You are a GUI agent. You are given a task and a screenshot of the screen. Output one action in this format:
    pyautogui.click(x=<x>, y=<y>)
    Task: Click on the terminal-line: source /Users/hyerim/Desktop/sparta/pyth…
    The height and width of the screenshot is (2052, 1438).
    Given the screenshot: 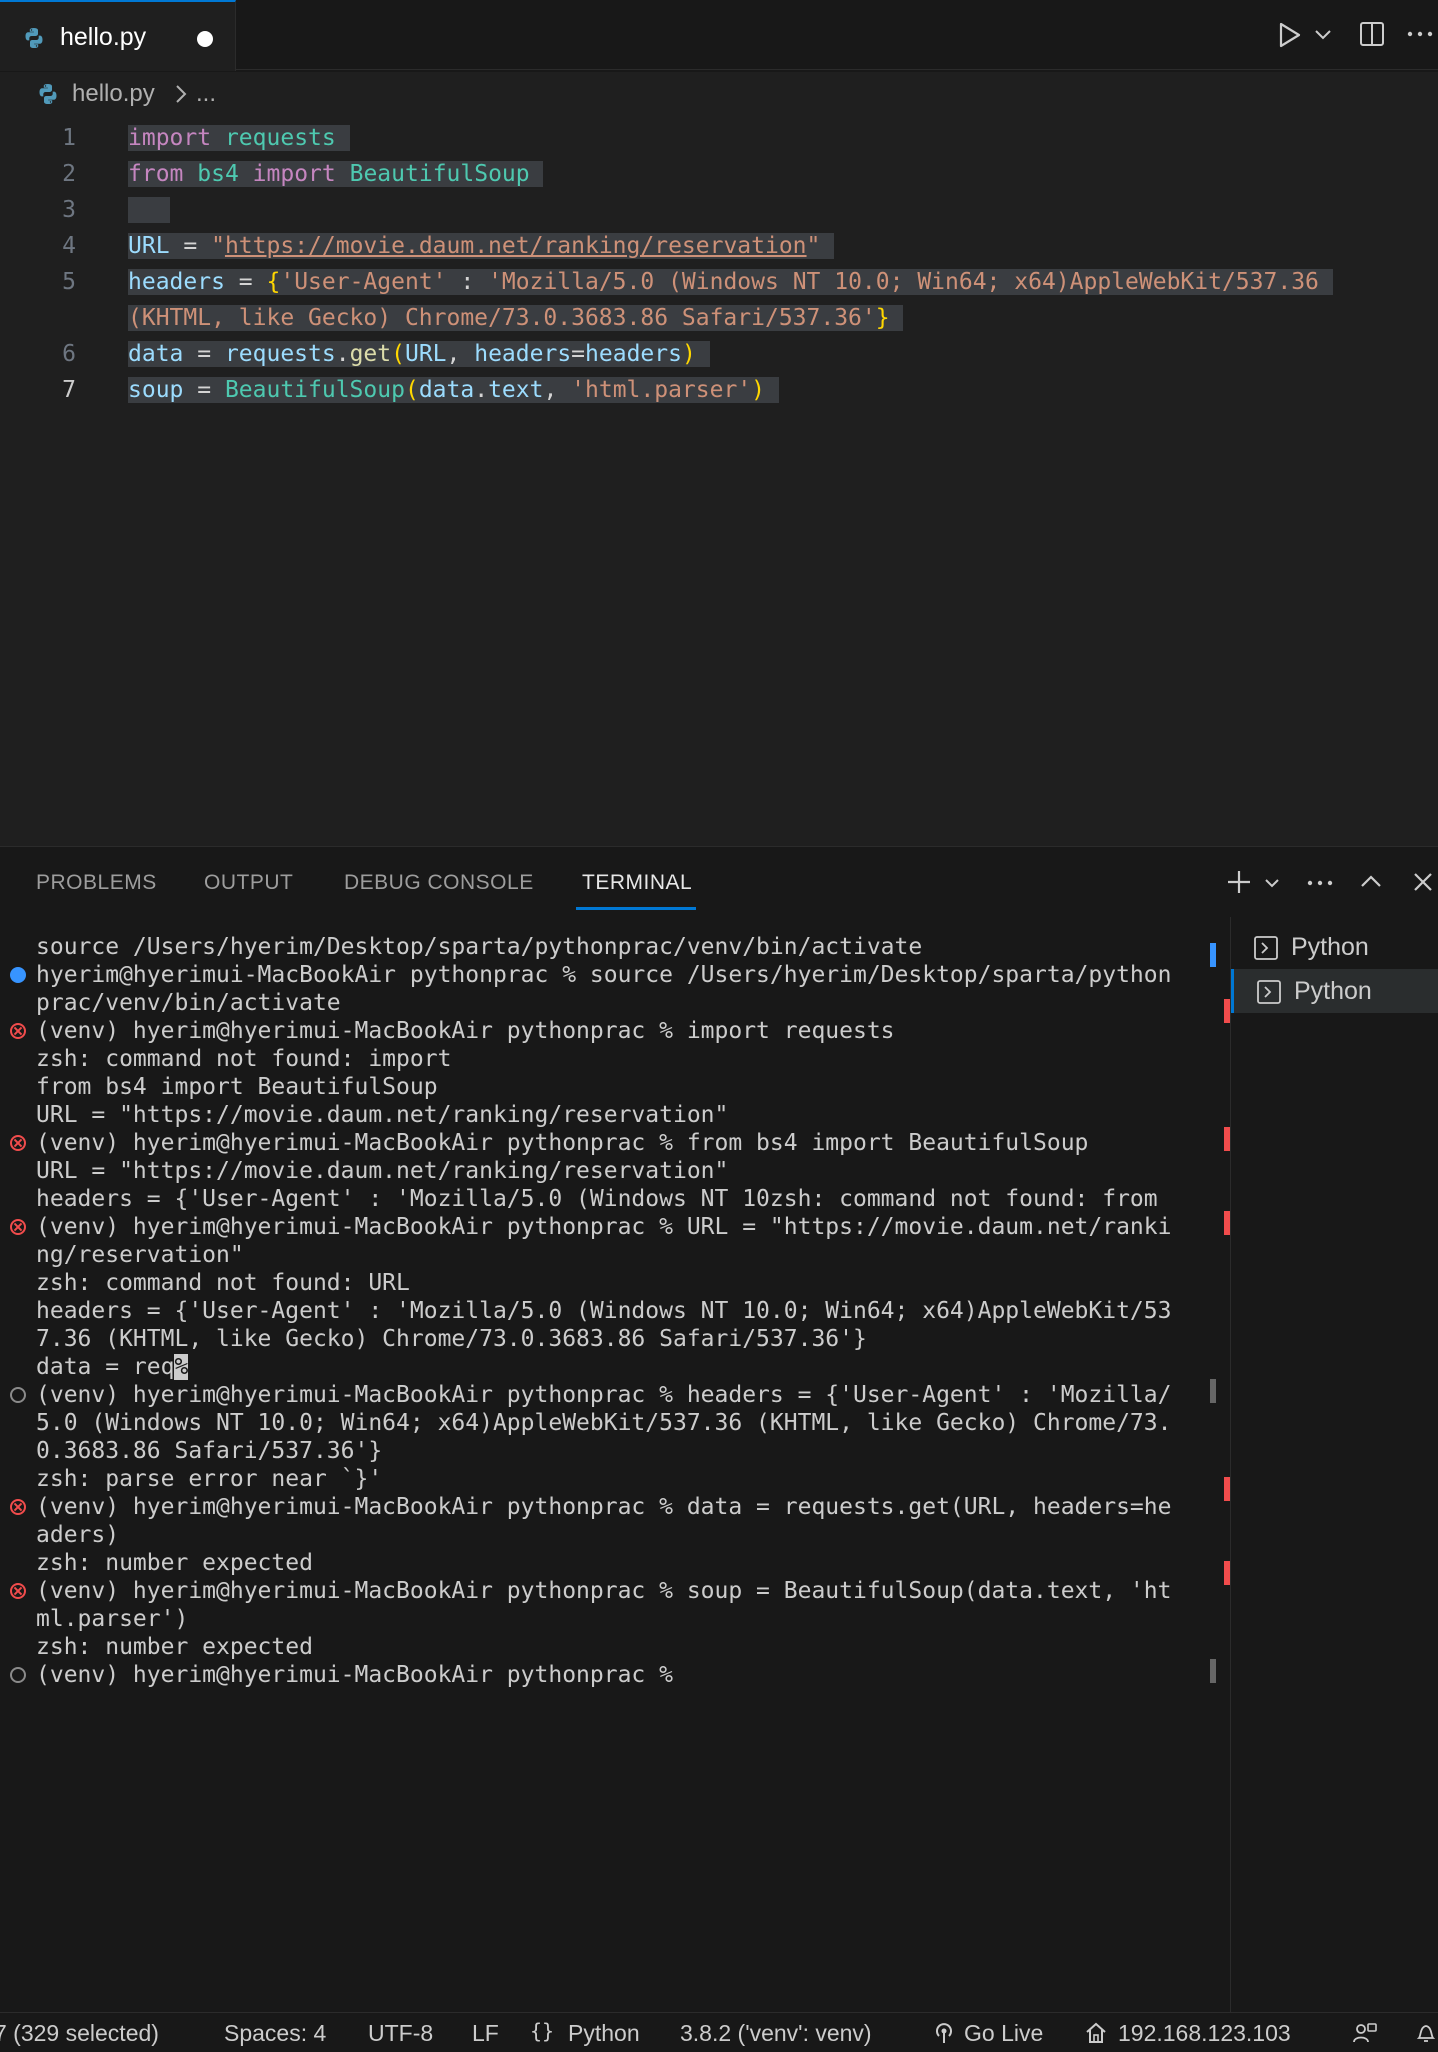 What is the action you would take?
    pyautogui.click(x=479, y=947)
    